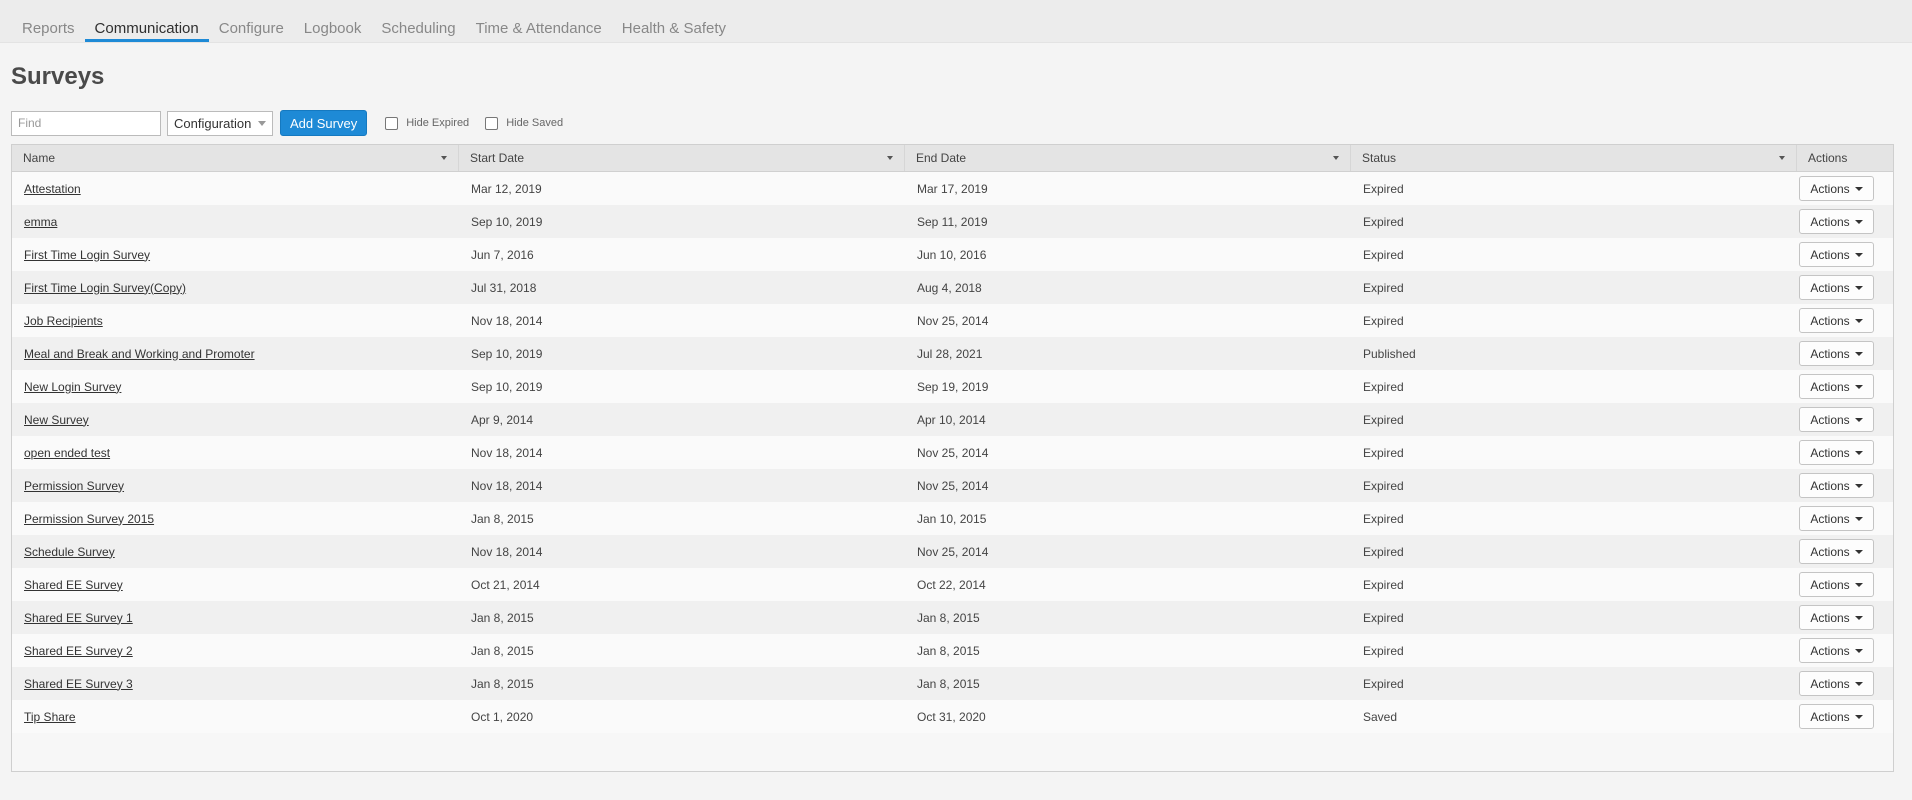  Describe the element at coordinates (74, 486) in the screenshot. I see `survey-name-link: Permission Survey` at that location.